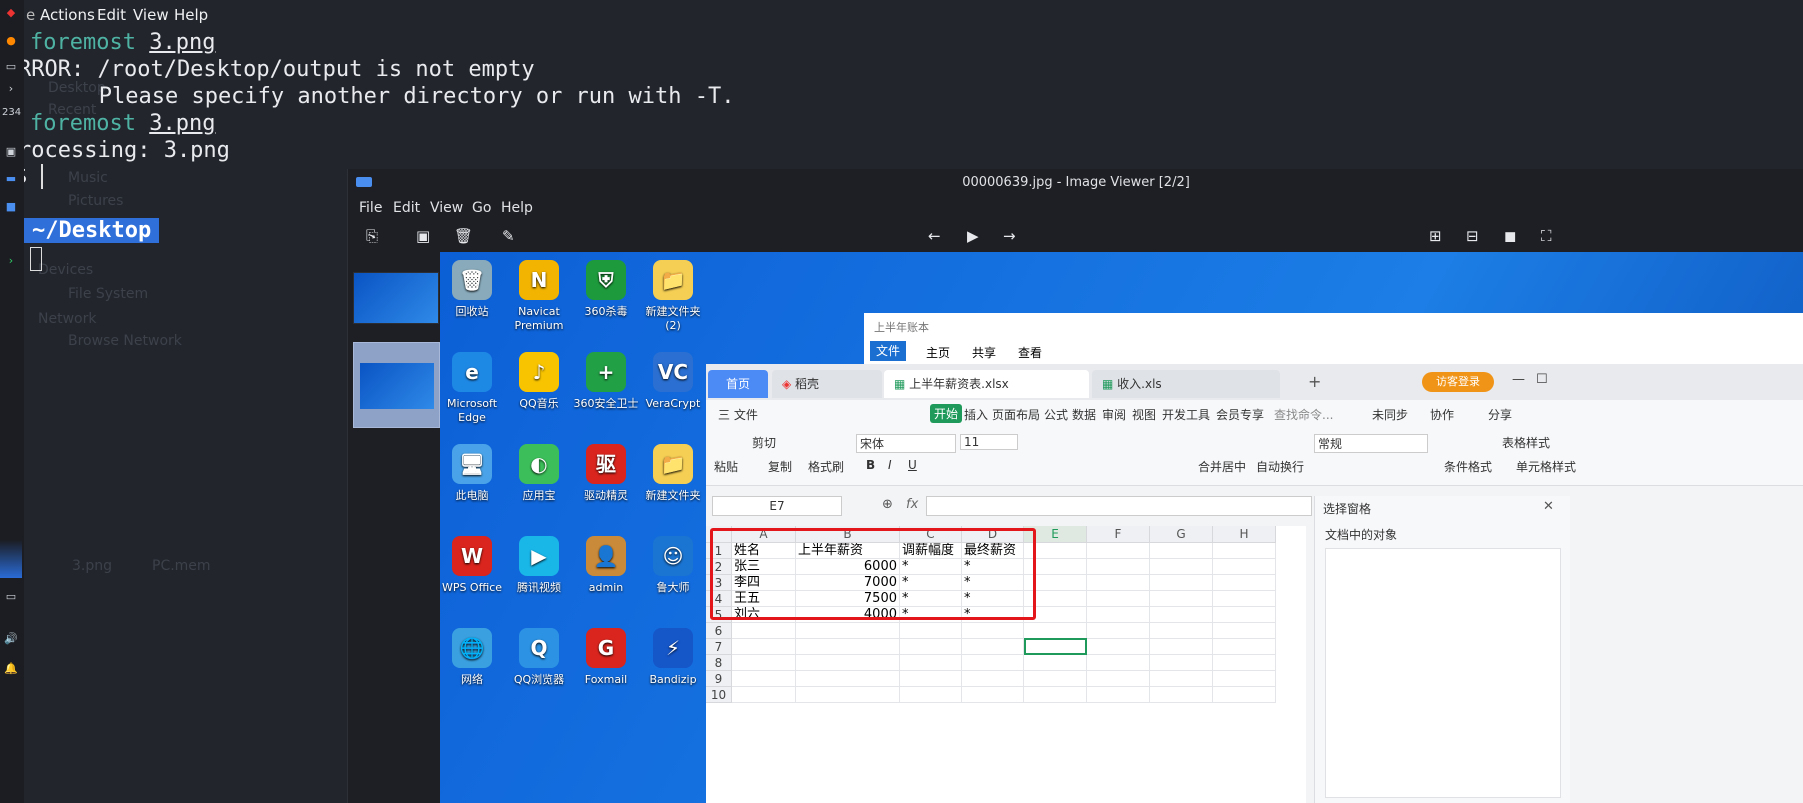 This screenshot has width=1803, height=803. Describe the element at coordinates (191, 15) in the screenshot. I see `menu-help: Help` at that location.